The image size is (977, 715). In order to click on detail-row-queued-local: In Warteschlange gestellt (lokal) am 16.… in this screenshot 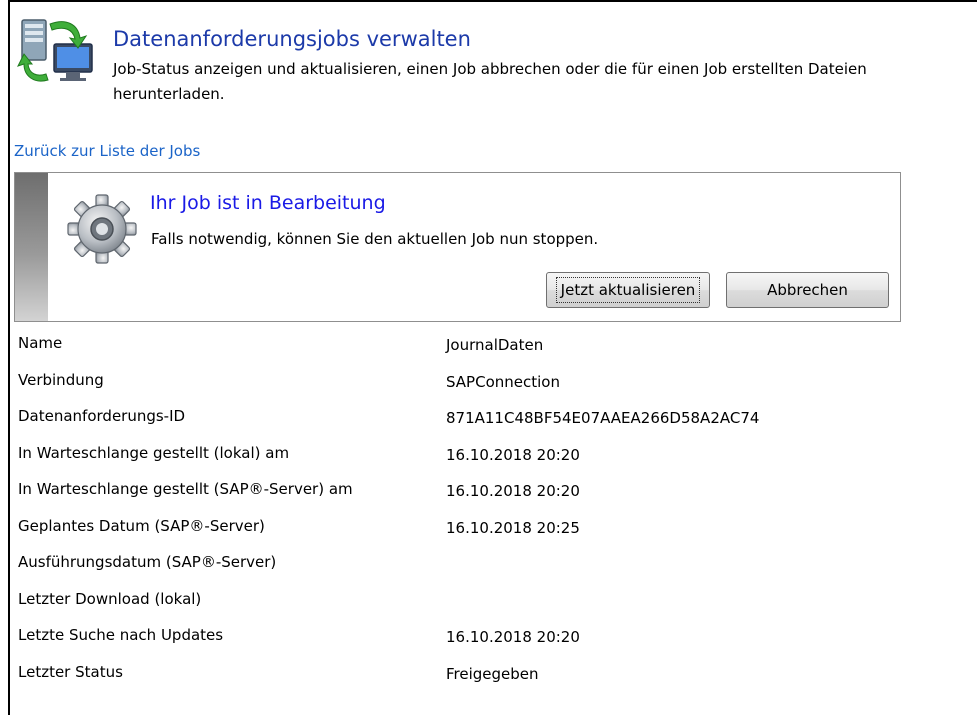, I will do `click(484, 458)`.